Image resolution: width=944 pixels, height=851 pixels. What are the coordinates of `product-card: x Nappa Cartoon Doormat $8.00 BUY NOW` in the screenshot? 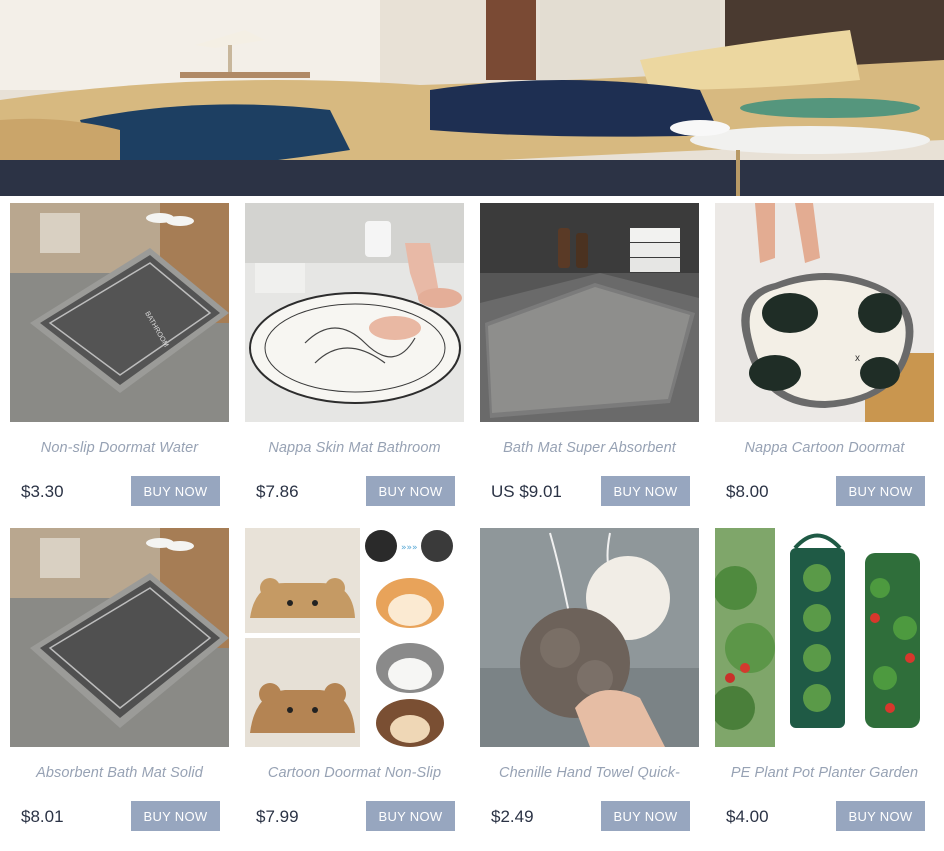 It's located at (824, 354).